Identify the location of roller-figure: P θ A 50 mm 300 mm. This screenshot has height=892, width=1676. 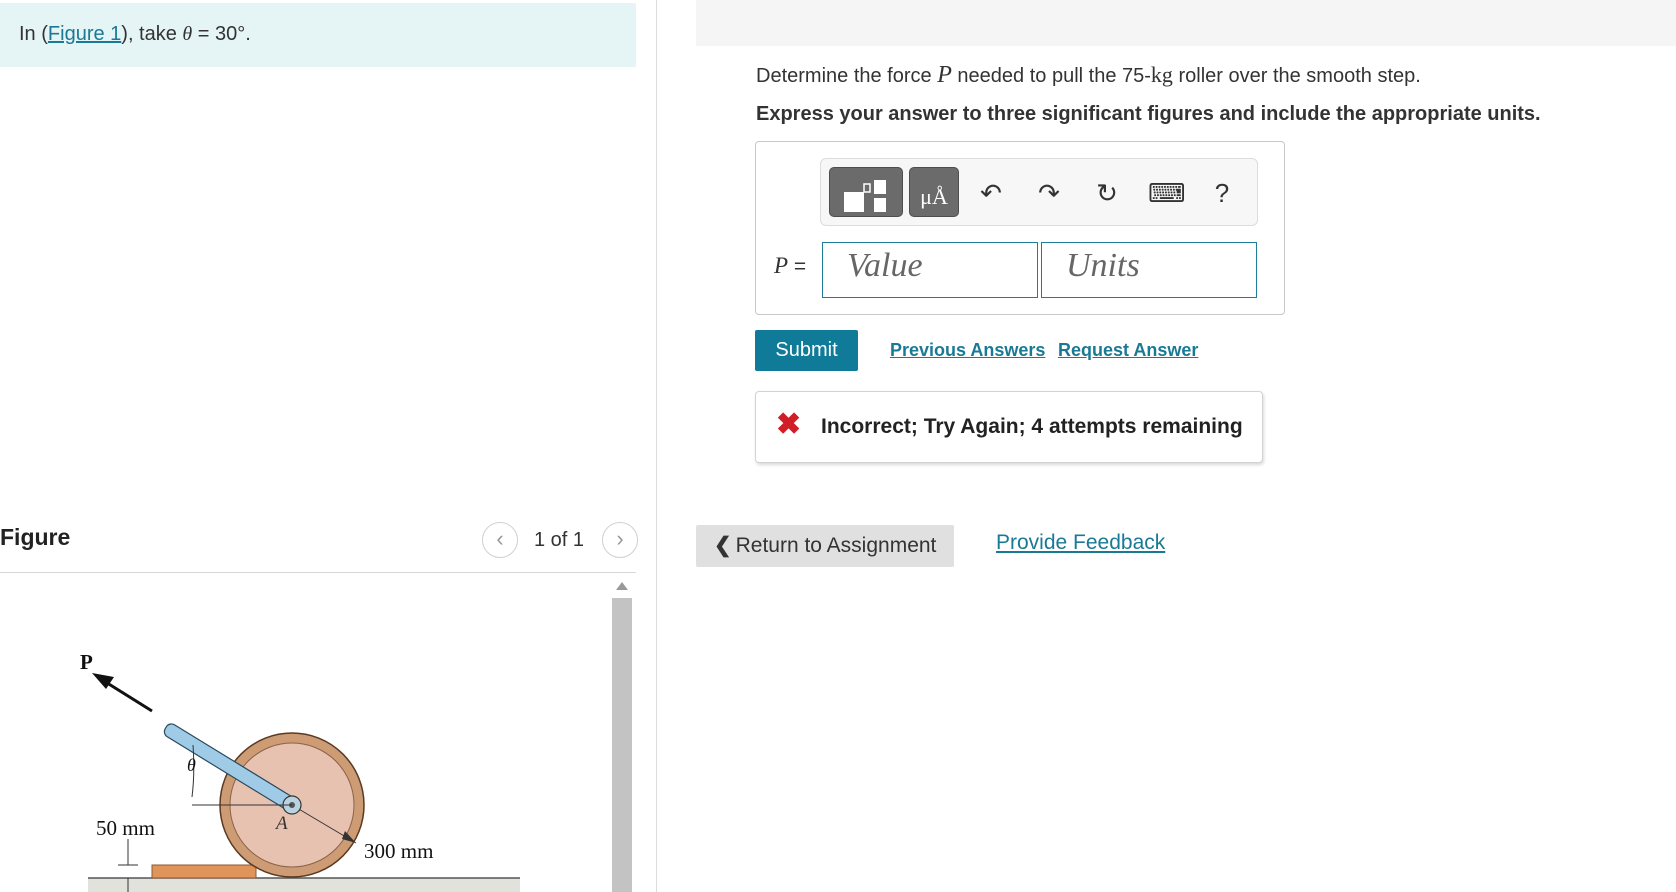
(300, 771).